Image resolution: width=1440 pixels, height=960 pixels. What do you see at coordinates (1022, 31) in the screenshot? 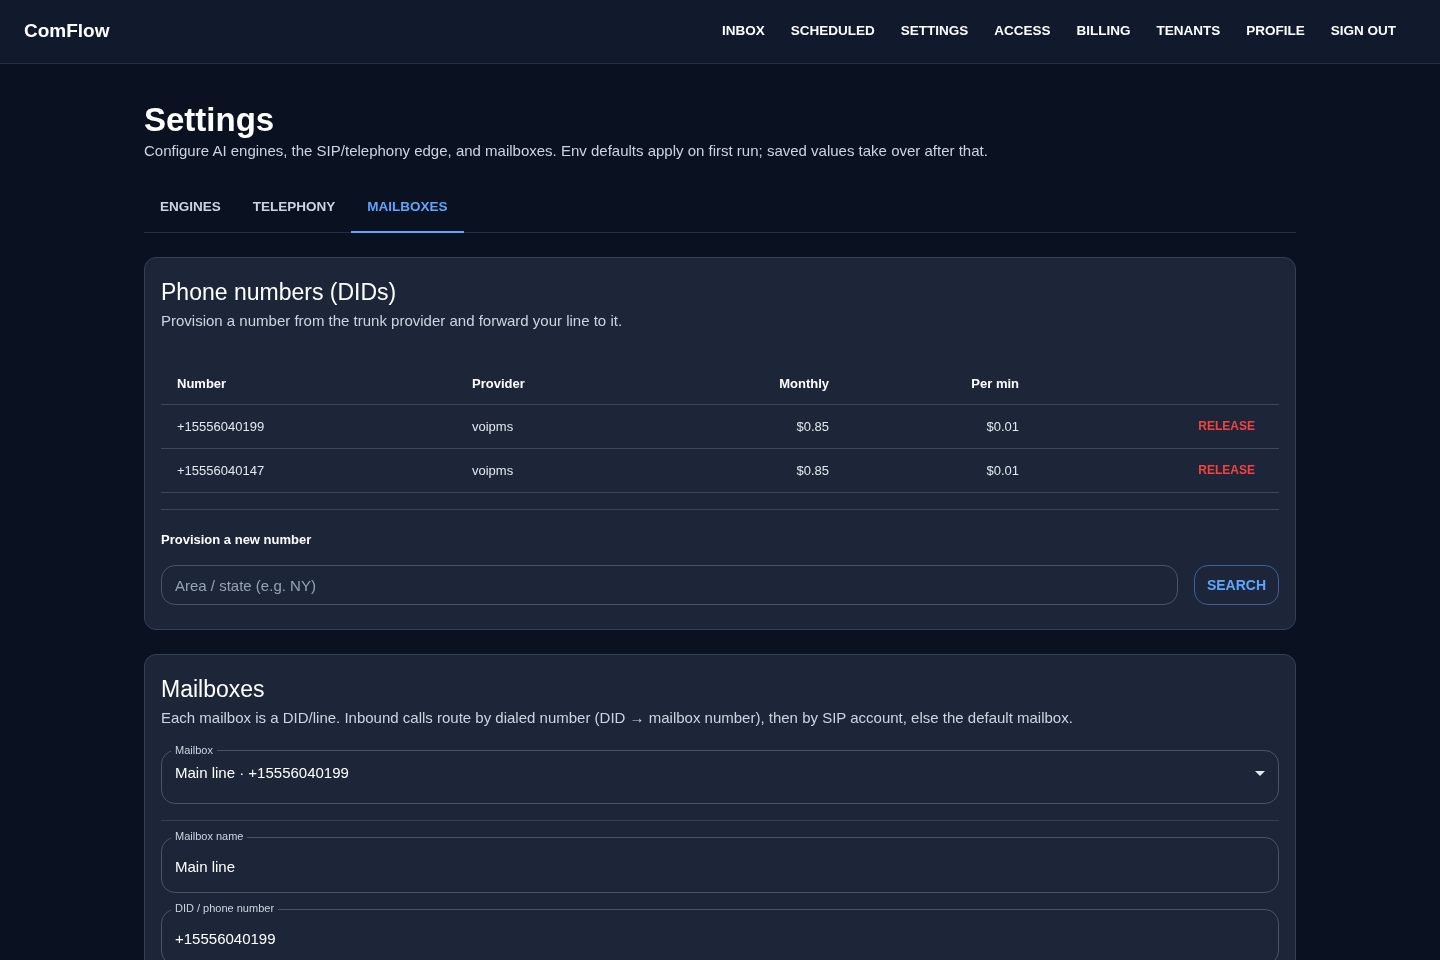
I see `nav-link: ACCESS` at bounding box center [1022, 31].